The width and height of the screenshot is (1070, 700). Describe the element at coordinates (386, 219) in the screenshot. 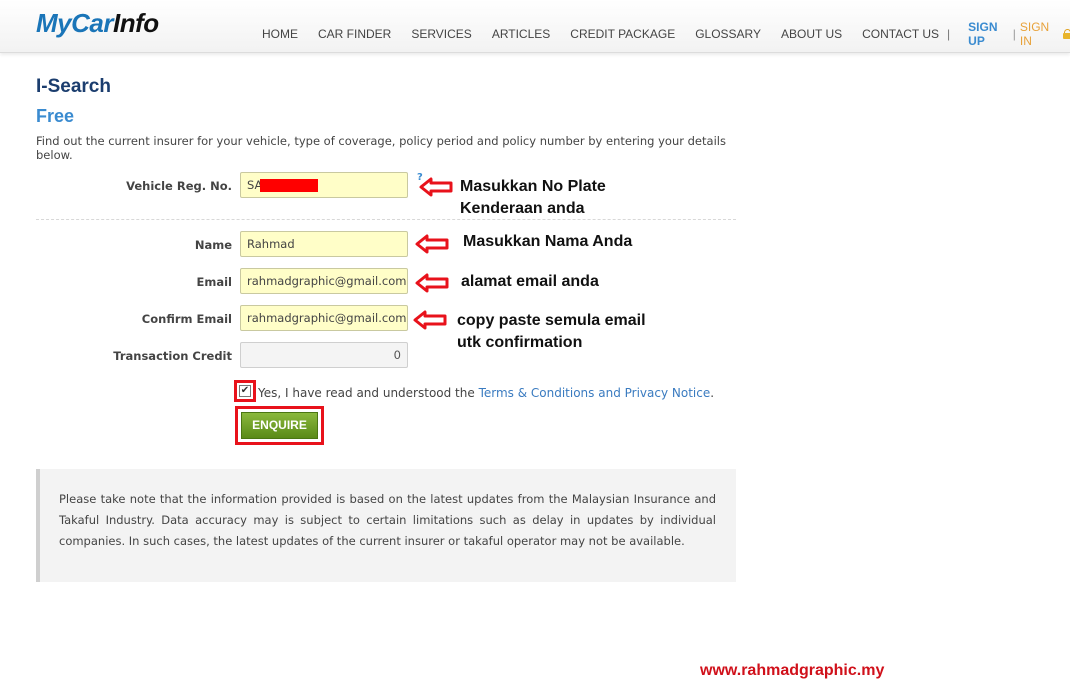

I see `form-divider` at that location.